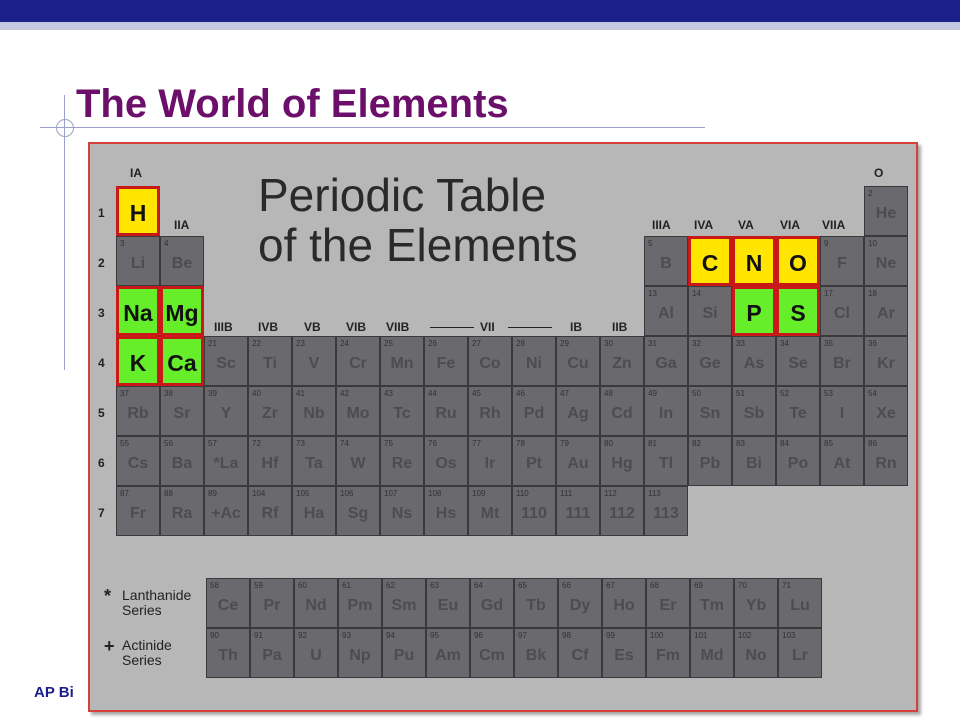 This screenshot has height=720, width=960. I want to click on atomic-number: 26, so click(432, 343).